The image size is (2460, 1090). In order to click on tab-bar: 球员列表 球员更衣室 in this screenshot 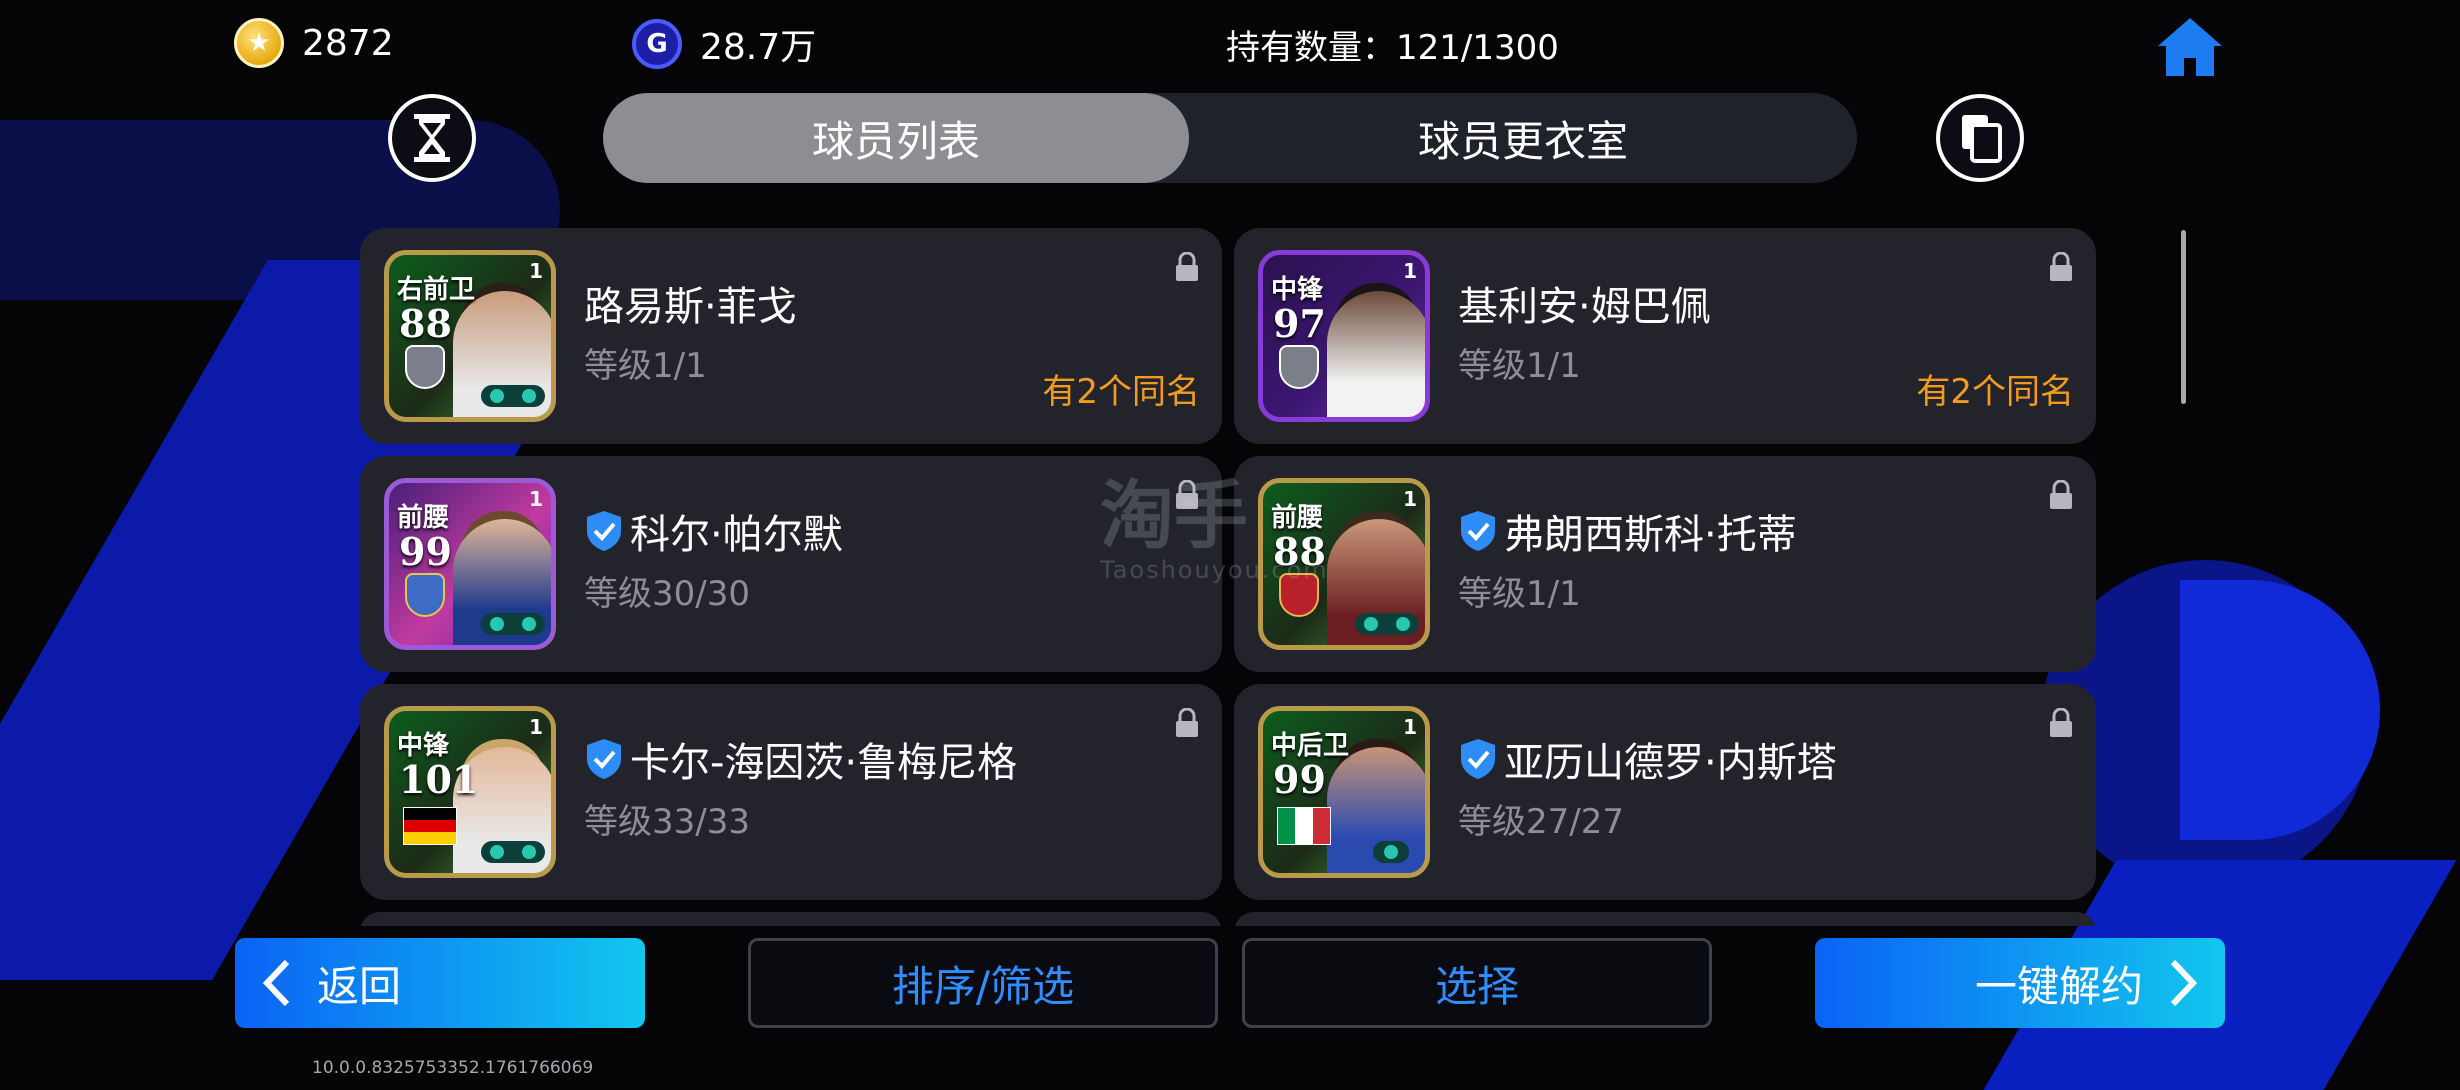, I will do `click(1230, 138)`.